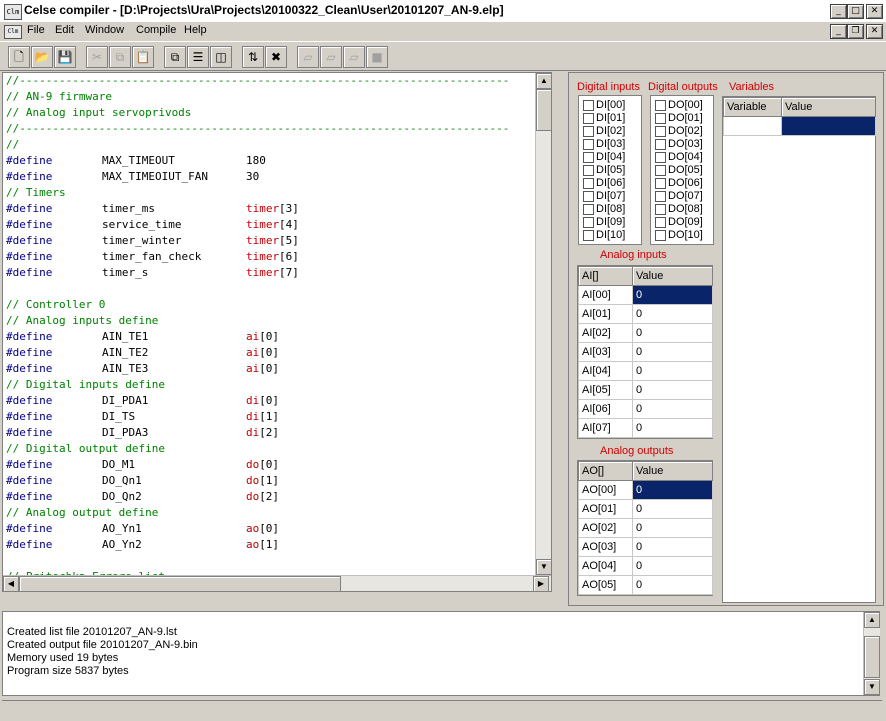  I want to click on open-folder-icon: 📂, so click(42, 57).